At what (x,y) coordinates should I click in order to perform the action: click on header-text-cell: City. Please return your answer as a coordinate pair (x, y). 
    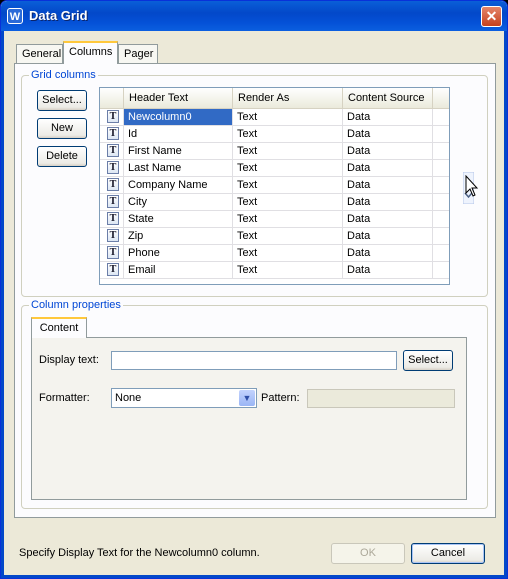
    Looking at the image, I should click on (178, 202).